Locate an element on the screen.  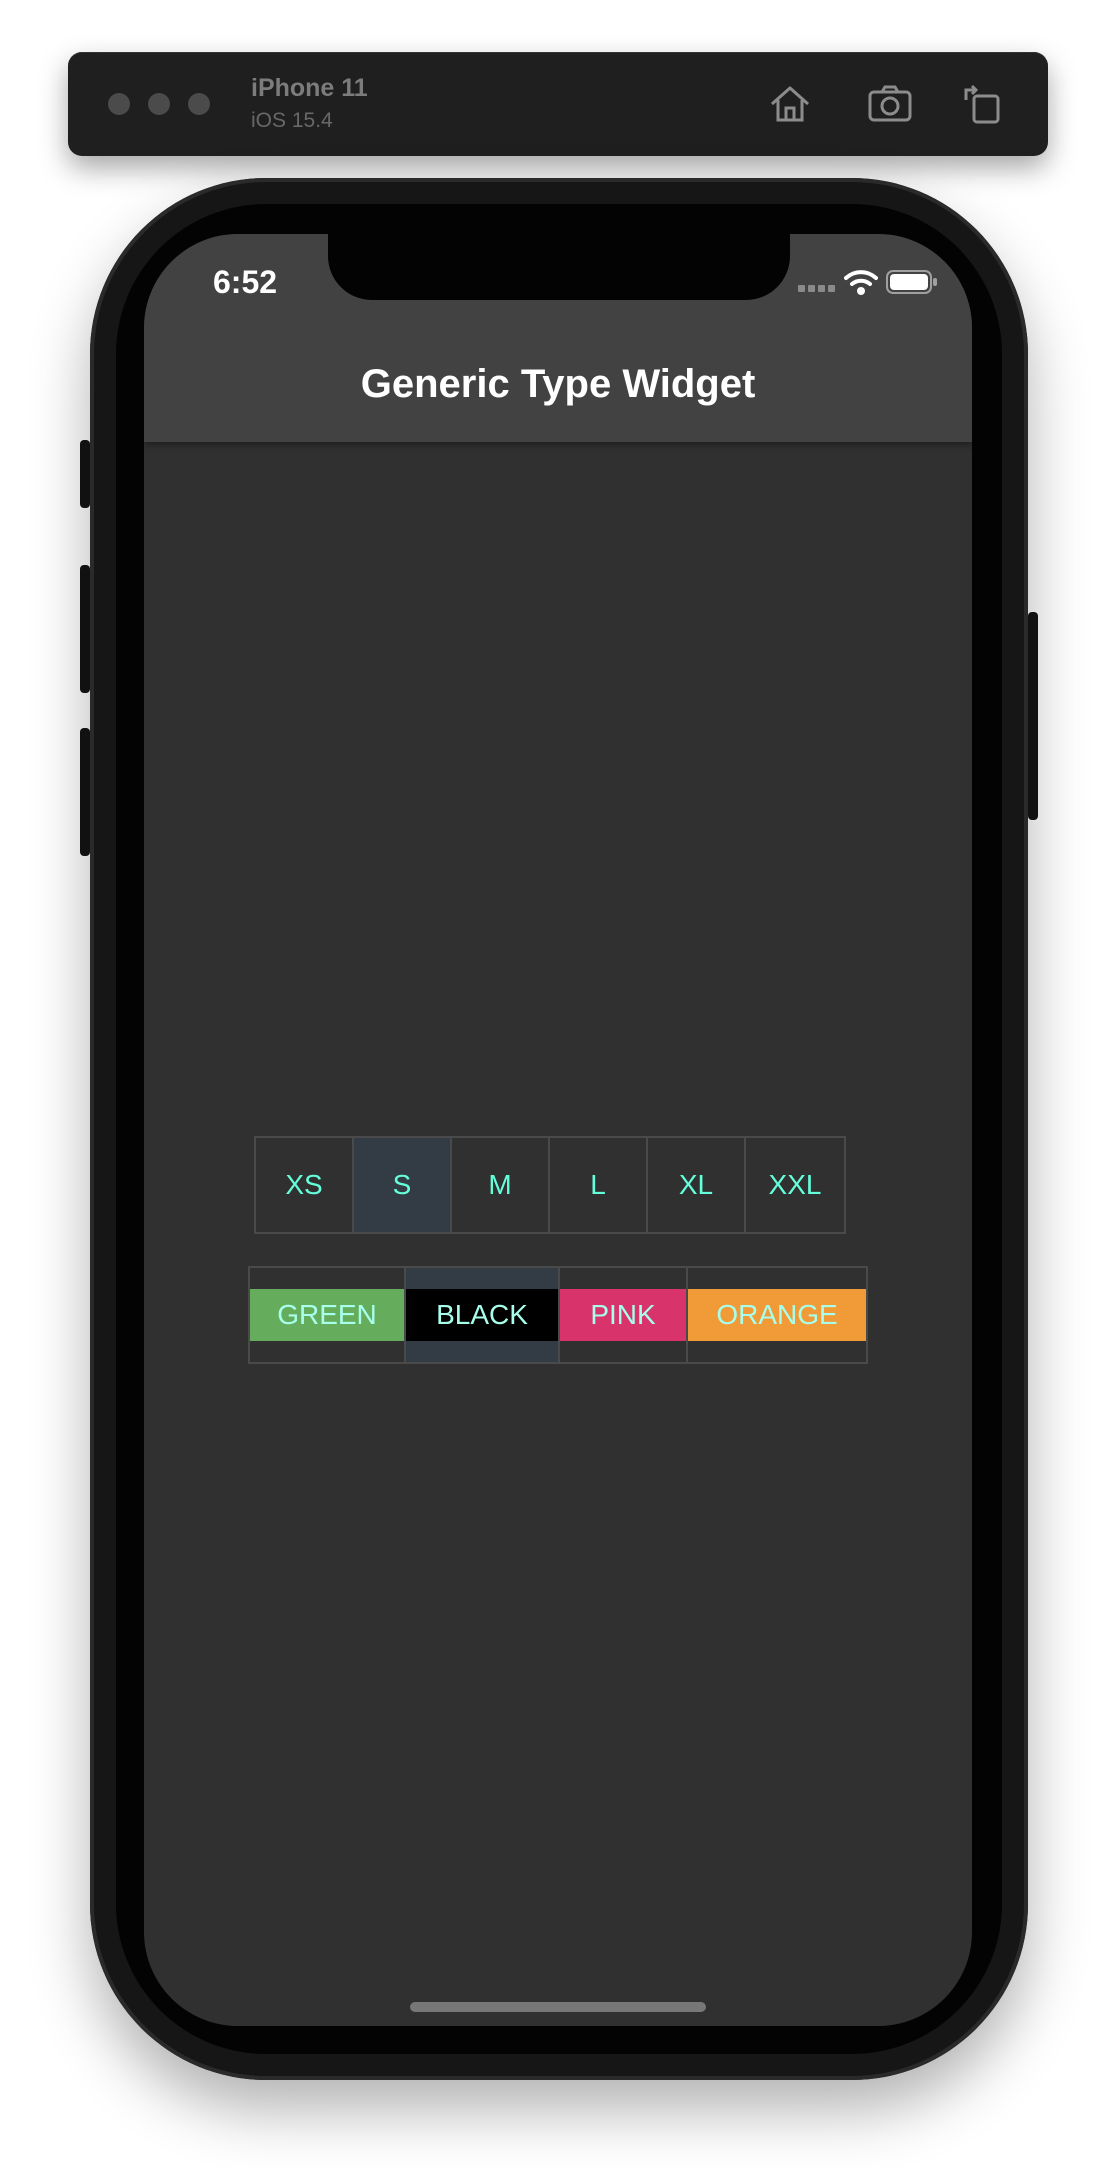
screenshot-icon is located at coordinates (890, 104).